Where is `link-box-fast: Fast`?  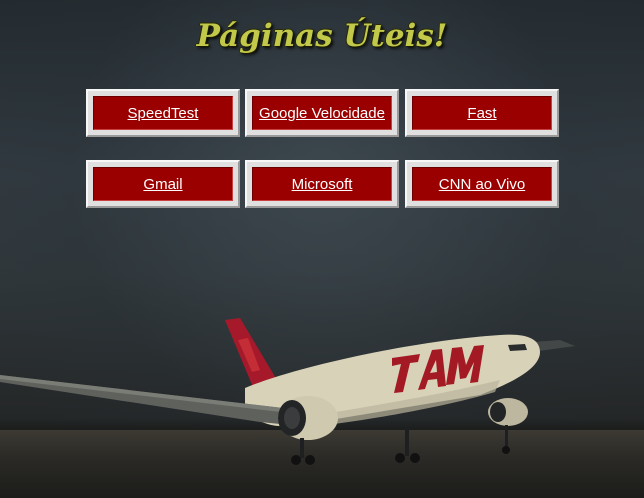 link-box-fast: Fast is located at coordinates (482, 113).